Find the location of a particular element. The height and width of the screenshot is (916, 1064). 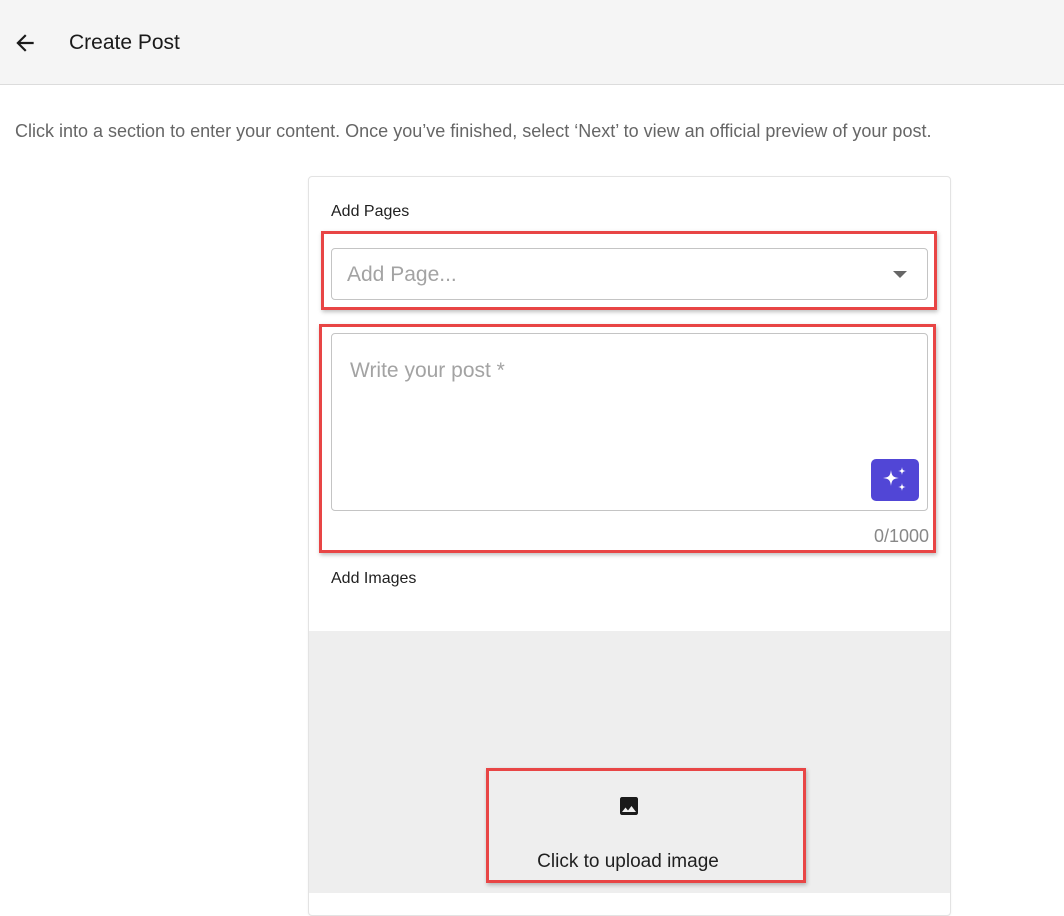

write-post-textarea: Write your post * is located at coordinates (629, 422).